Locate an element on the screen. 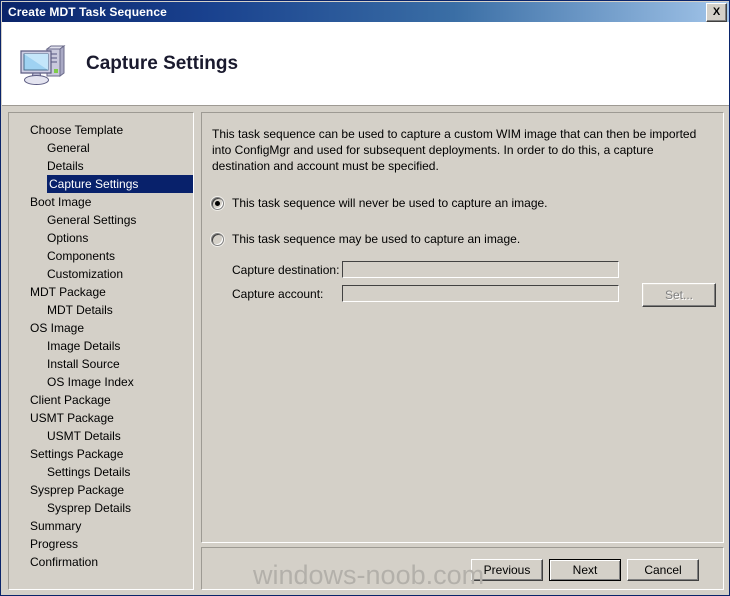 The image size is (730, 596). previous-button: Previous is located at coordinates (507, 570).